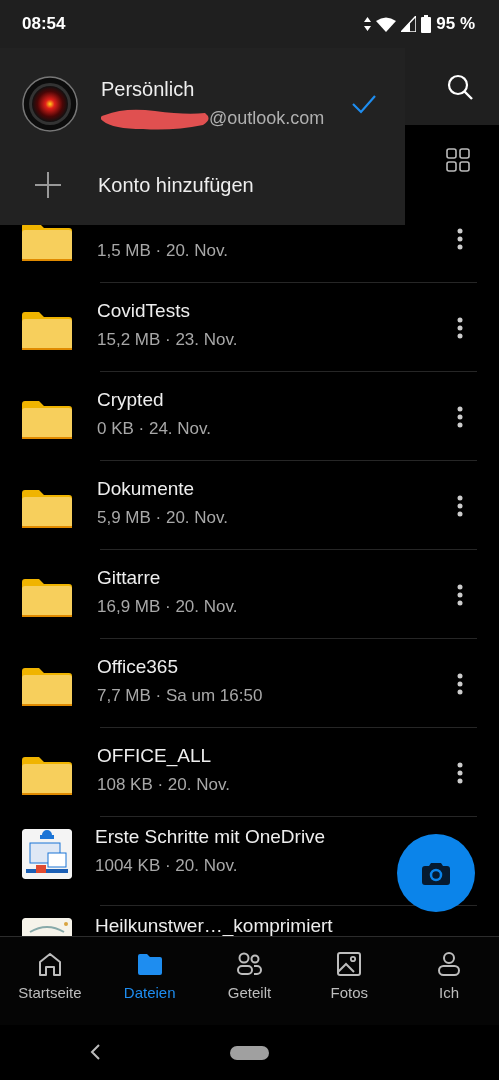 The height and width of the screenshot is (1080, 499). What do you see at coordinates (137, 667) in the screenshot?
I see `file-name: Office365` at bounding box center [137, 667].